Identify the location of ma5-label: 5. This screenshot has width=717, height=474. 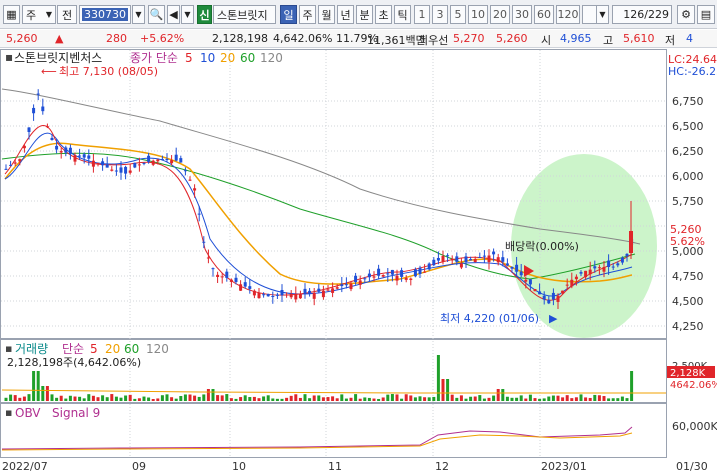
(189, 58).